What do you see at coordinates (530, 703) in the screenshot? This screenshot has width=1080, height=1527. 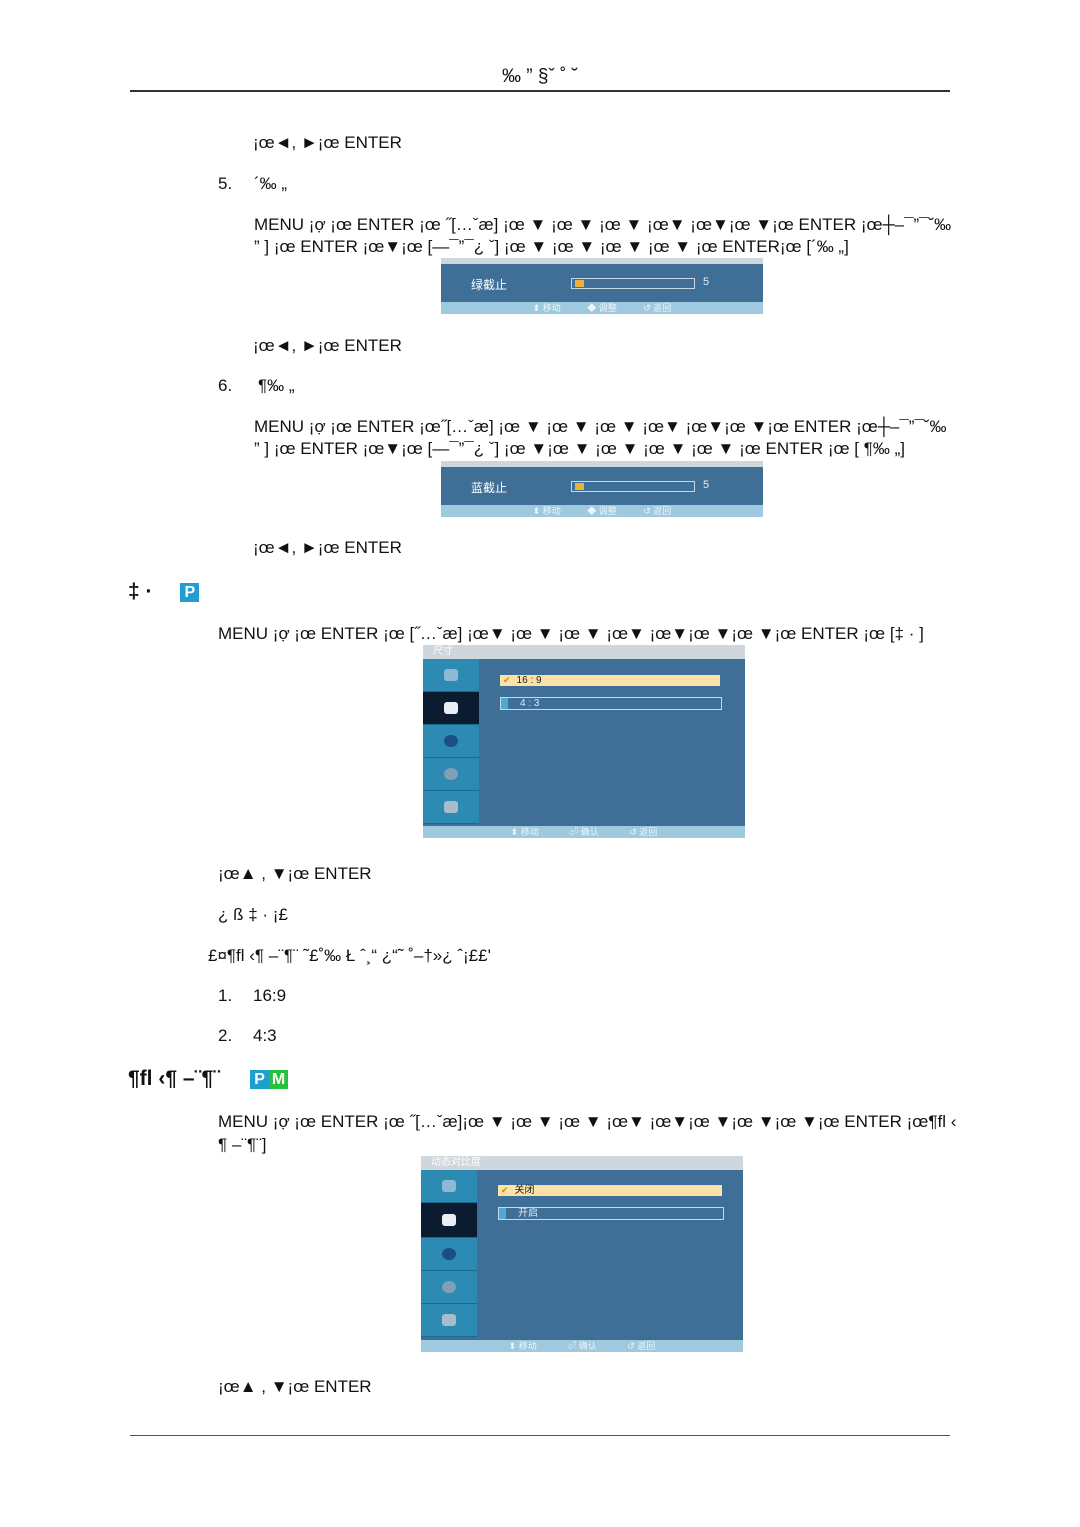 I see `option-label: 4 : 3` at bounding box center [530, 703].